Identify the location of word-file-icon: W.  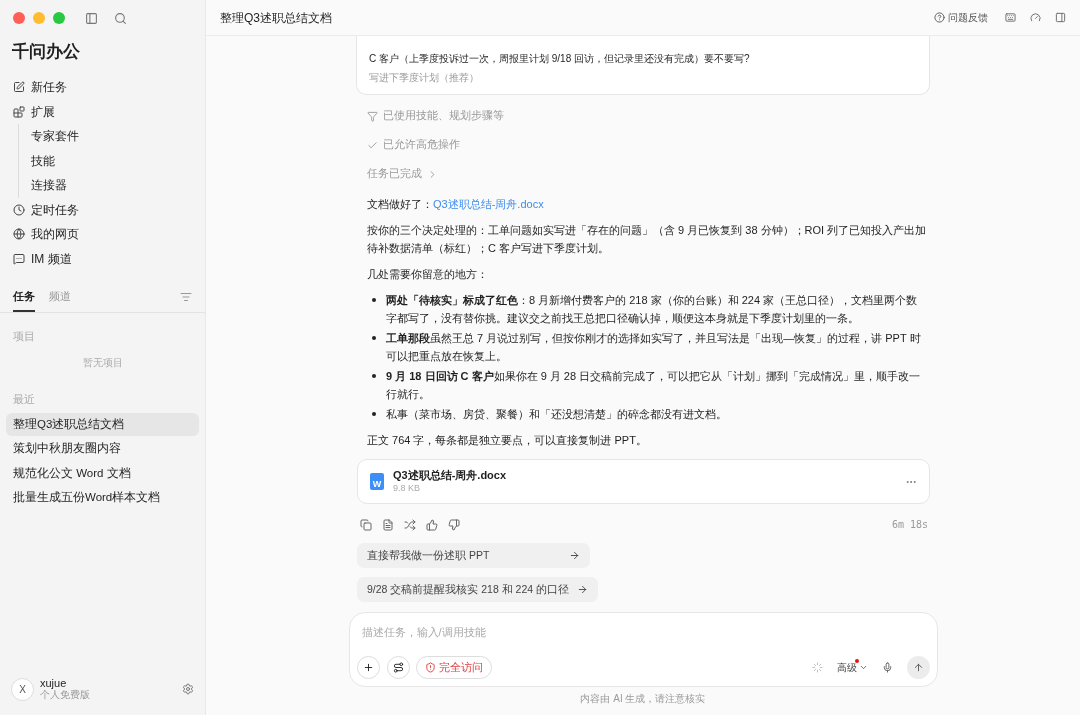
(377, 481).